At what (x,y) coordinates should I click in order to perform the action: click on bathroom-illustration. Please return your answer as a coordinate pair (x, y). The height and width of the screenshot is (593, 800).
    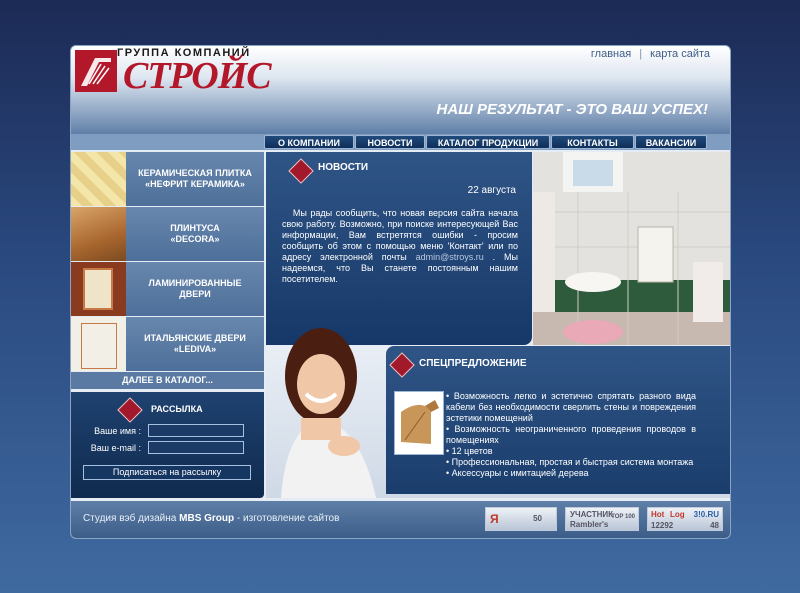
    Looking at the image, I should click on (631, 248).